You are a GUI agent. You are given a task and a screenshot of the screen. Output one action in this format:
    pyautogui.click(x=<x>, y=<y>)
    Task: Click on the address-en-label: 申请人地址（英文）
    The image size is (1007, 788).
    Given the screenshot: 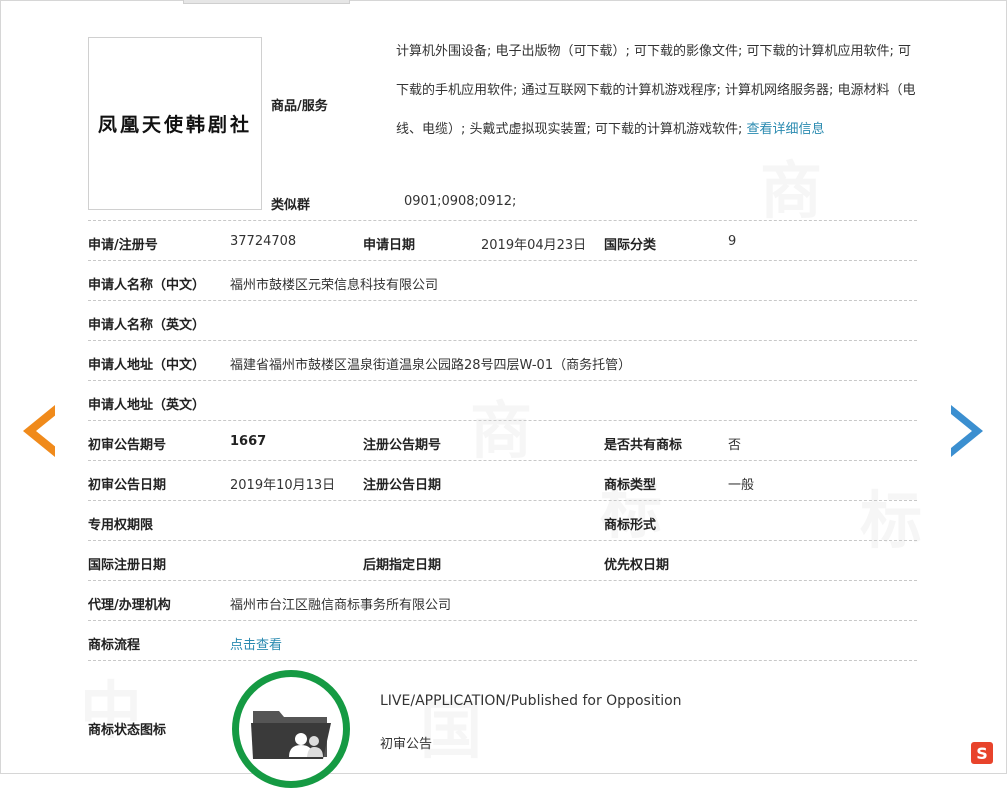 What is the action you would take?
    pyautogui.click(x=147, y=405)
    